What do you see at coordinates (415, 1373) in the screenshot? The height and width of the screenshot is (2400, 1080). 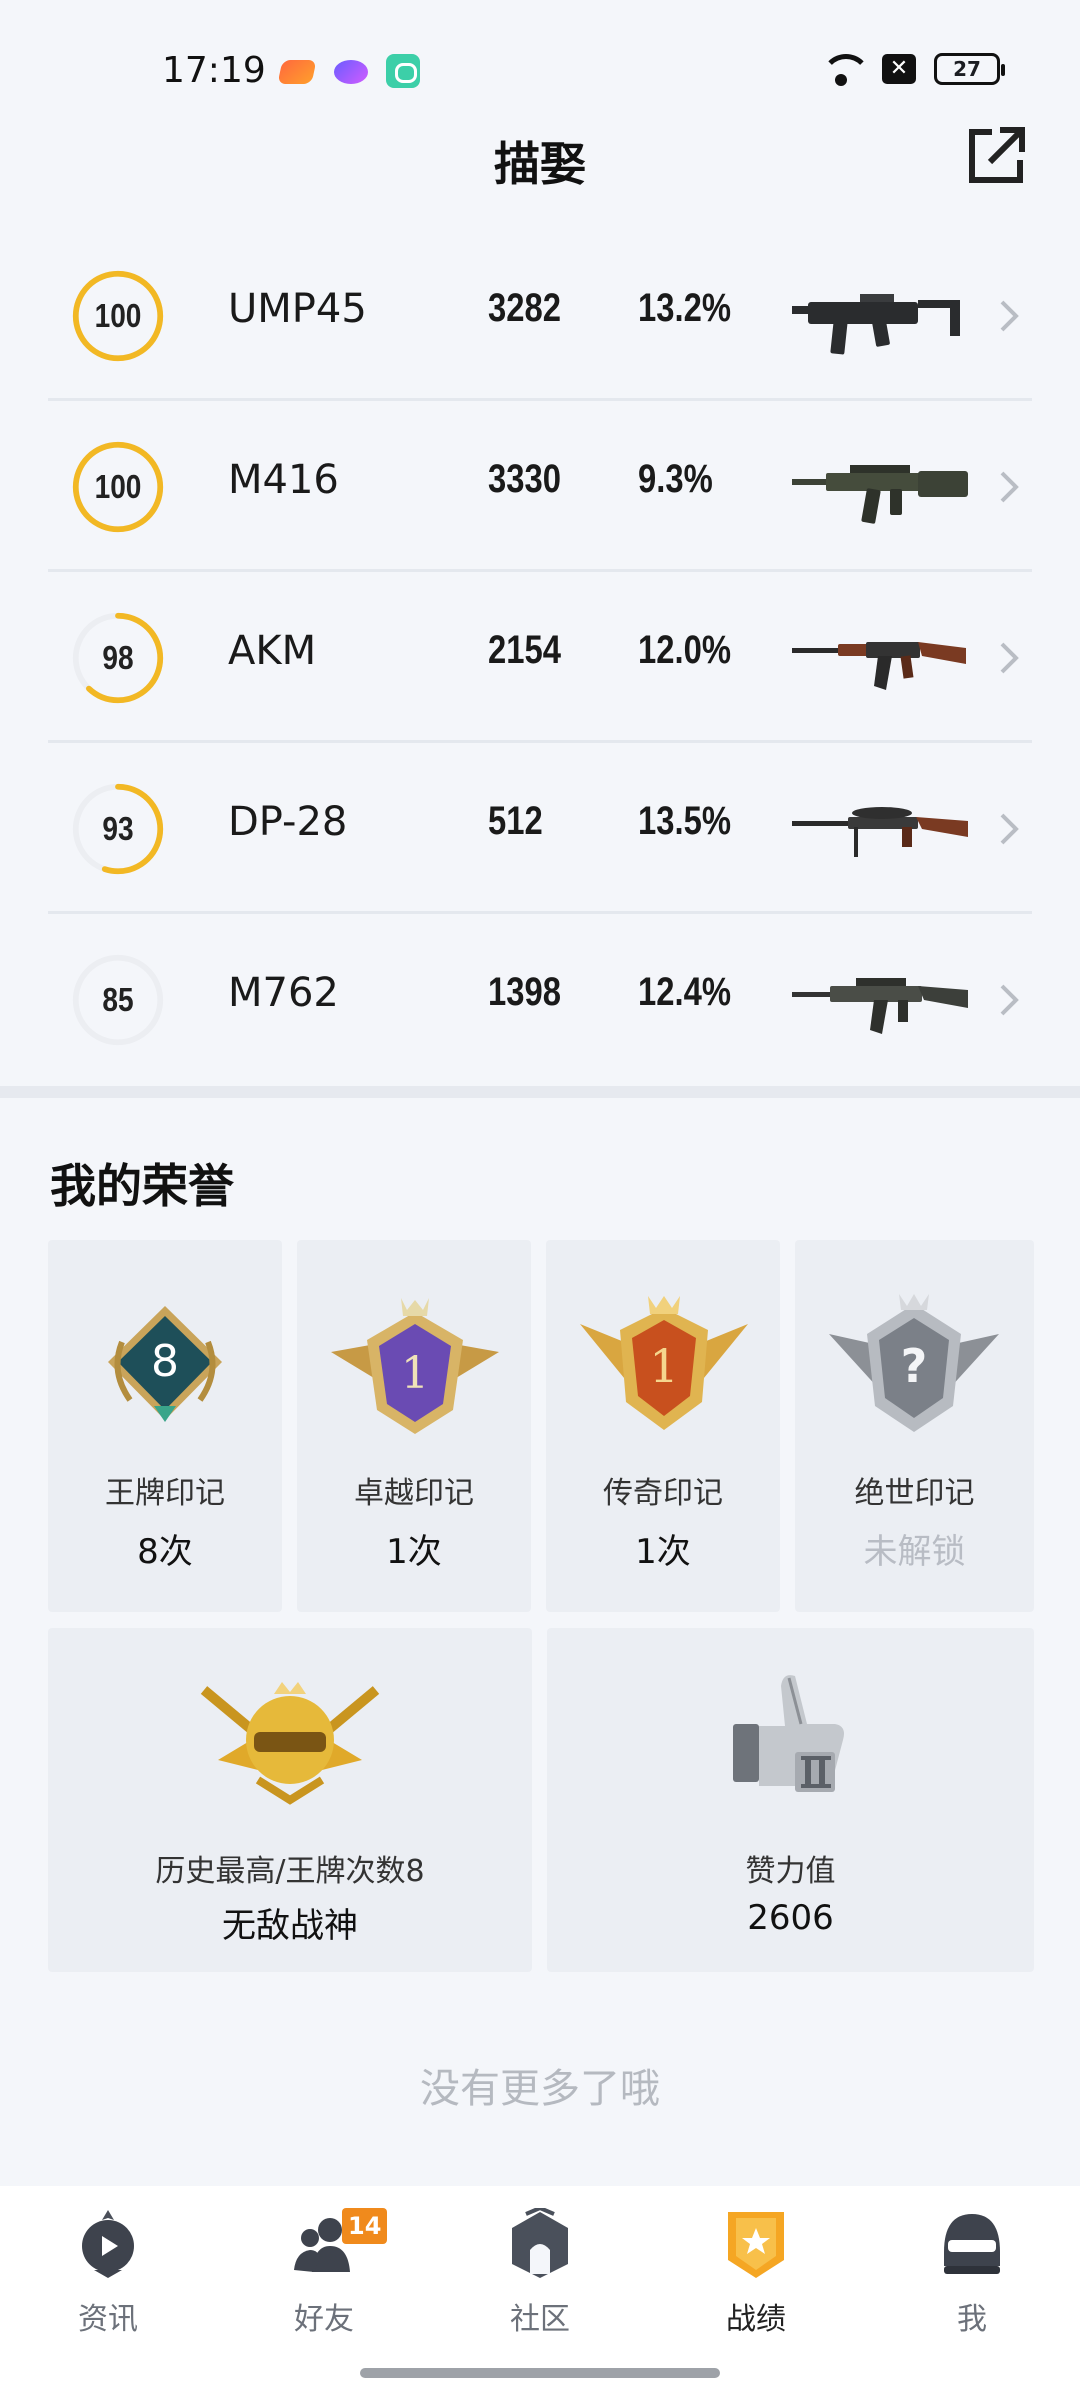 I see `excellence-mark-badge-number: 1` at bounding box center [415, 1373].